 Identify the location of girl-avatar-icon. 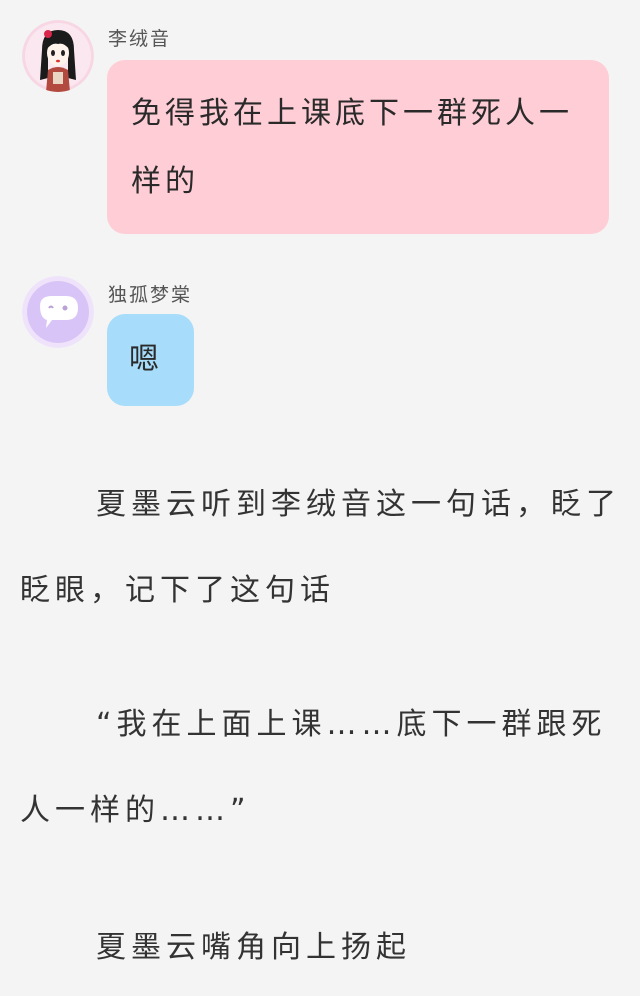
(58, 56).